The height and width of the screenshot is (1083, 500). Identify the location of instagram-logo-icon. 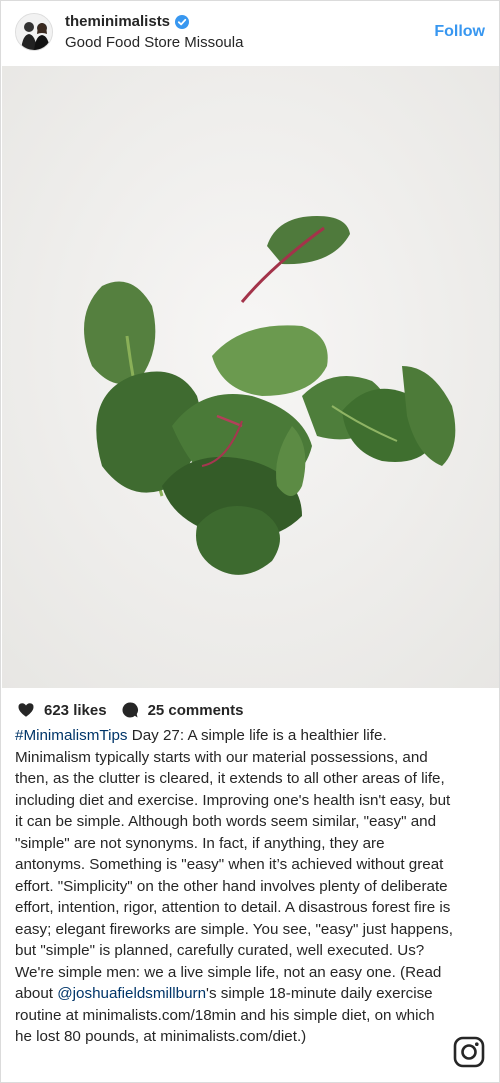
(469, 1052).